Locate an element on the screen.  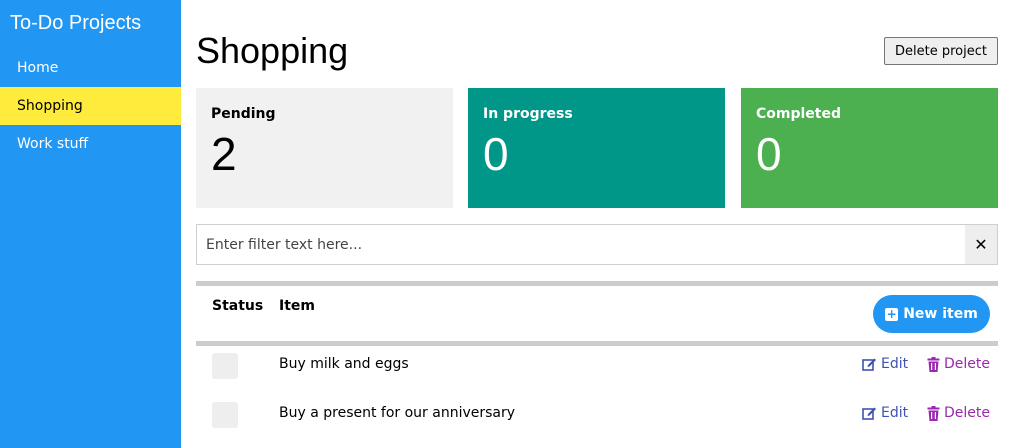
new-item-label: New item is located at coordinates (940, 314).